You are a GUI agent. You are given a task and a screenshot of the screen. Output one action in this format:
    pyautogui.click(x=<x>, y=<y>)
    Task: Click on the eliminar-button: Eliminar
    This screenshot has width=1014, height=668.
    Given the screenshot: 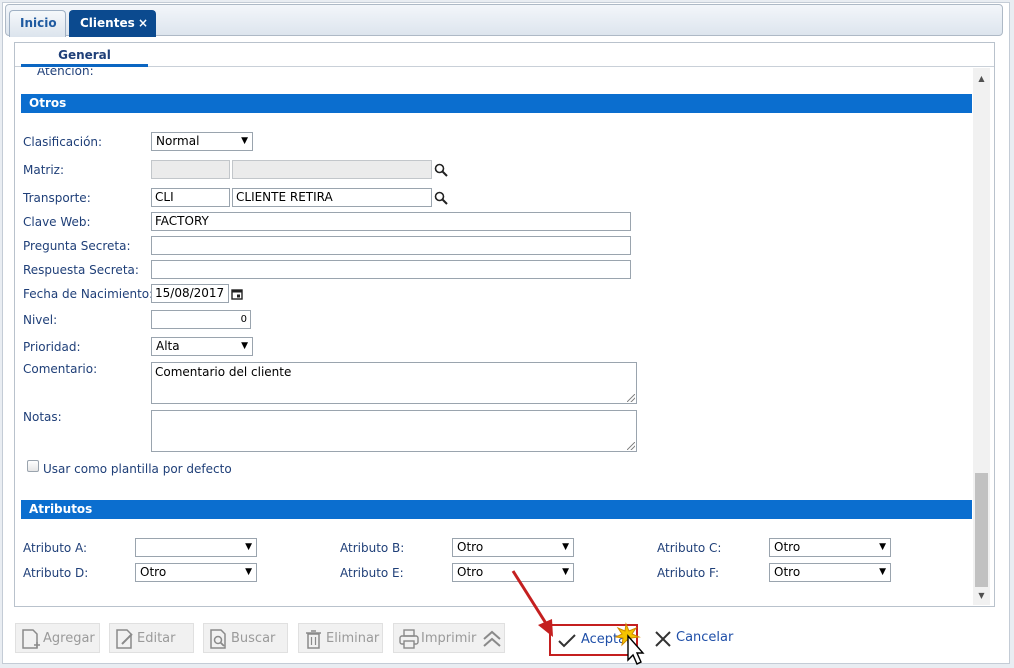 What is the action you would take?
    pyautogui.click(x=340, y=638)
    